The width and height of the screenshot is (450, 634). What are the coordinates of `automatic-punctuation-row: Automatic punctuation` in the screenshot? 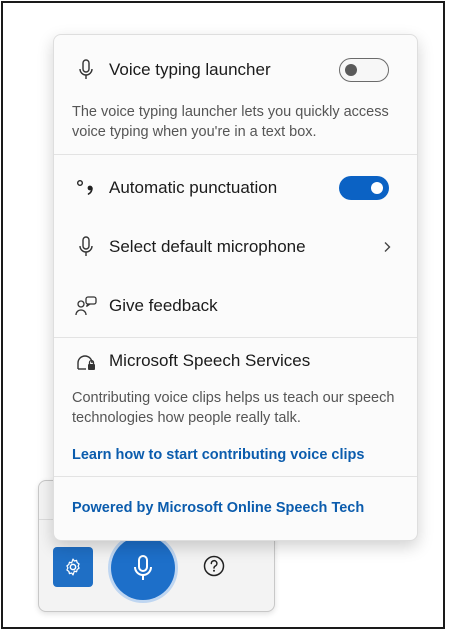 It's located at (235, 188).